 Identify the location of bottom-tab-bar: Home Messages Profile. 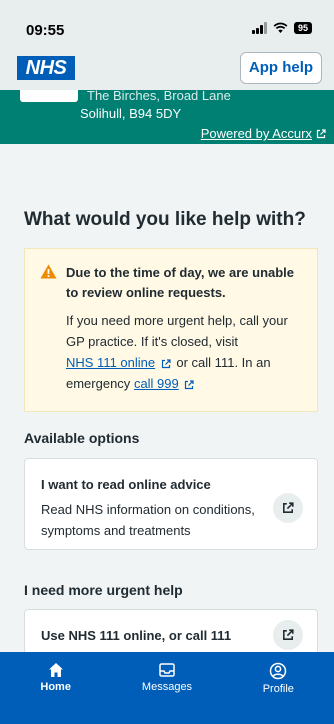
(167, 688).